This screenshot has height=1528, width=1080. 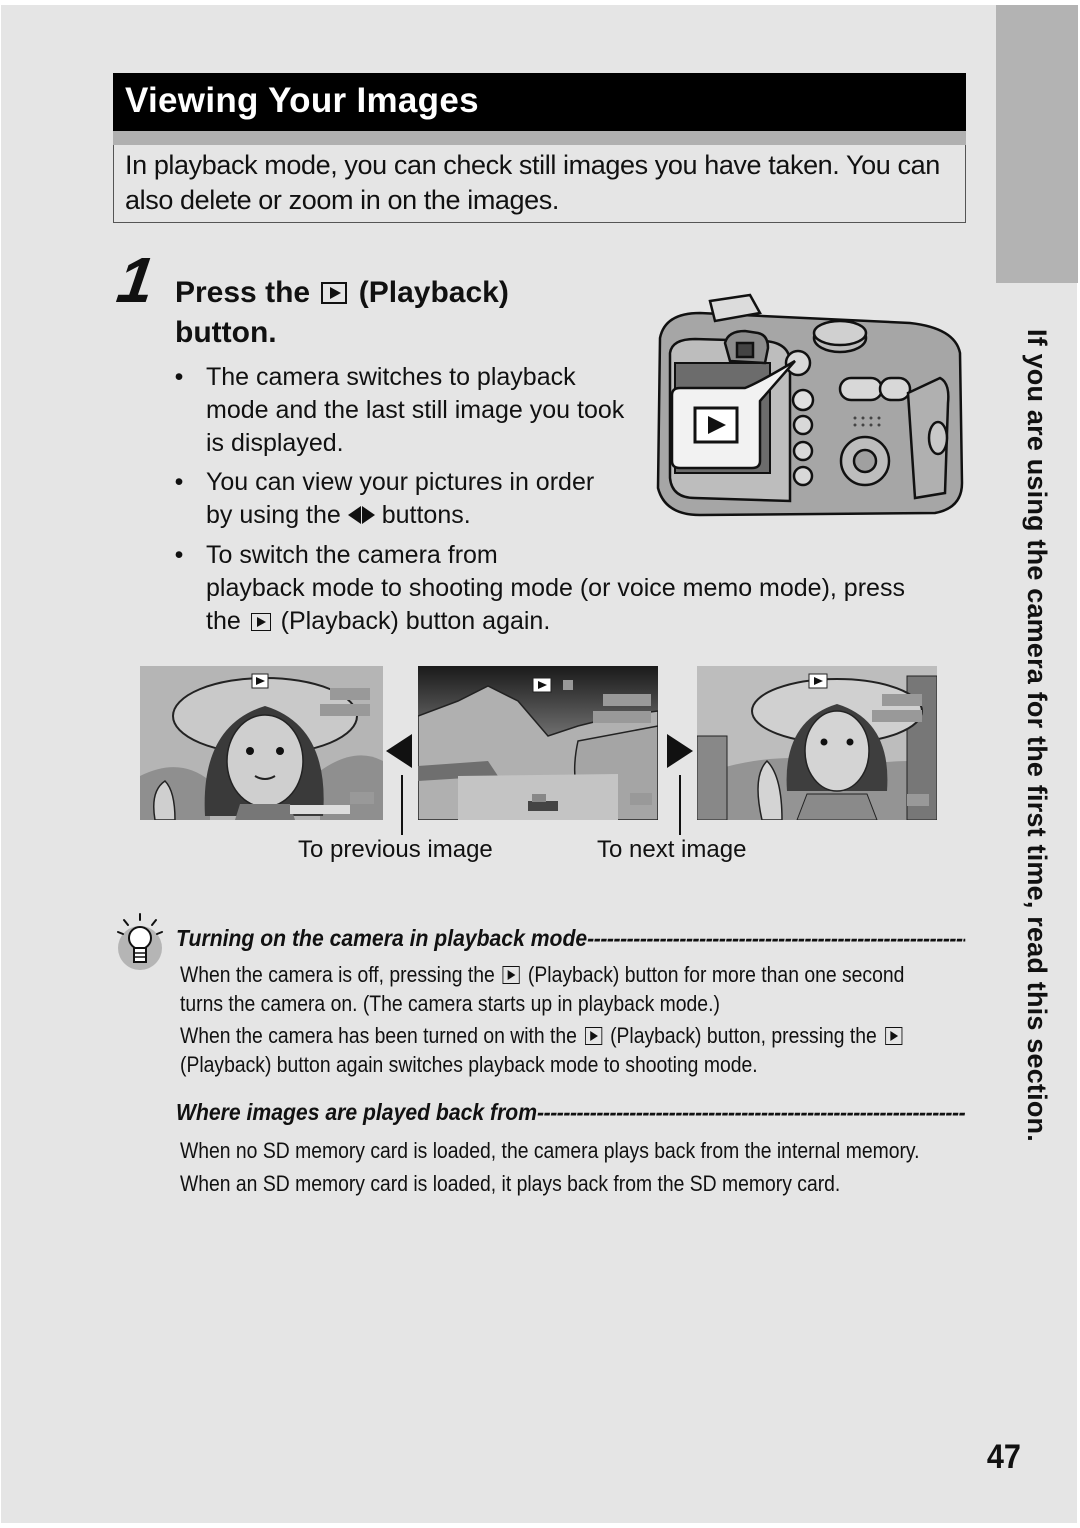 What do you see at coordinates (415, 621) in the screenshot?
I see `bullet-text: (Playback) button again.` at bounding box center [415, 621].